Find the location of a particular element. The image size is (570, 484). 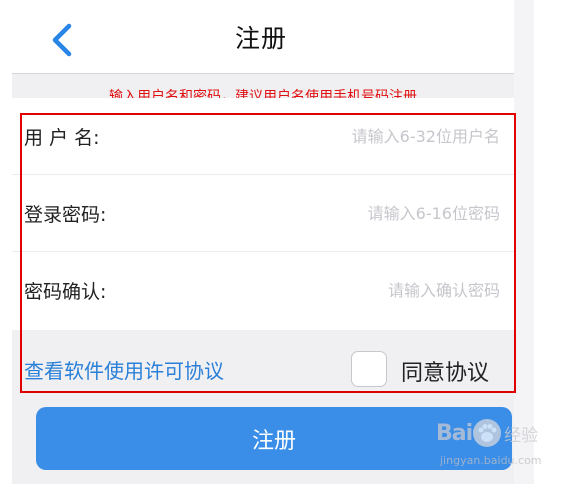

confirm-password-input is located at coordinates (370, 290).